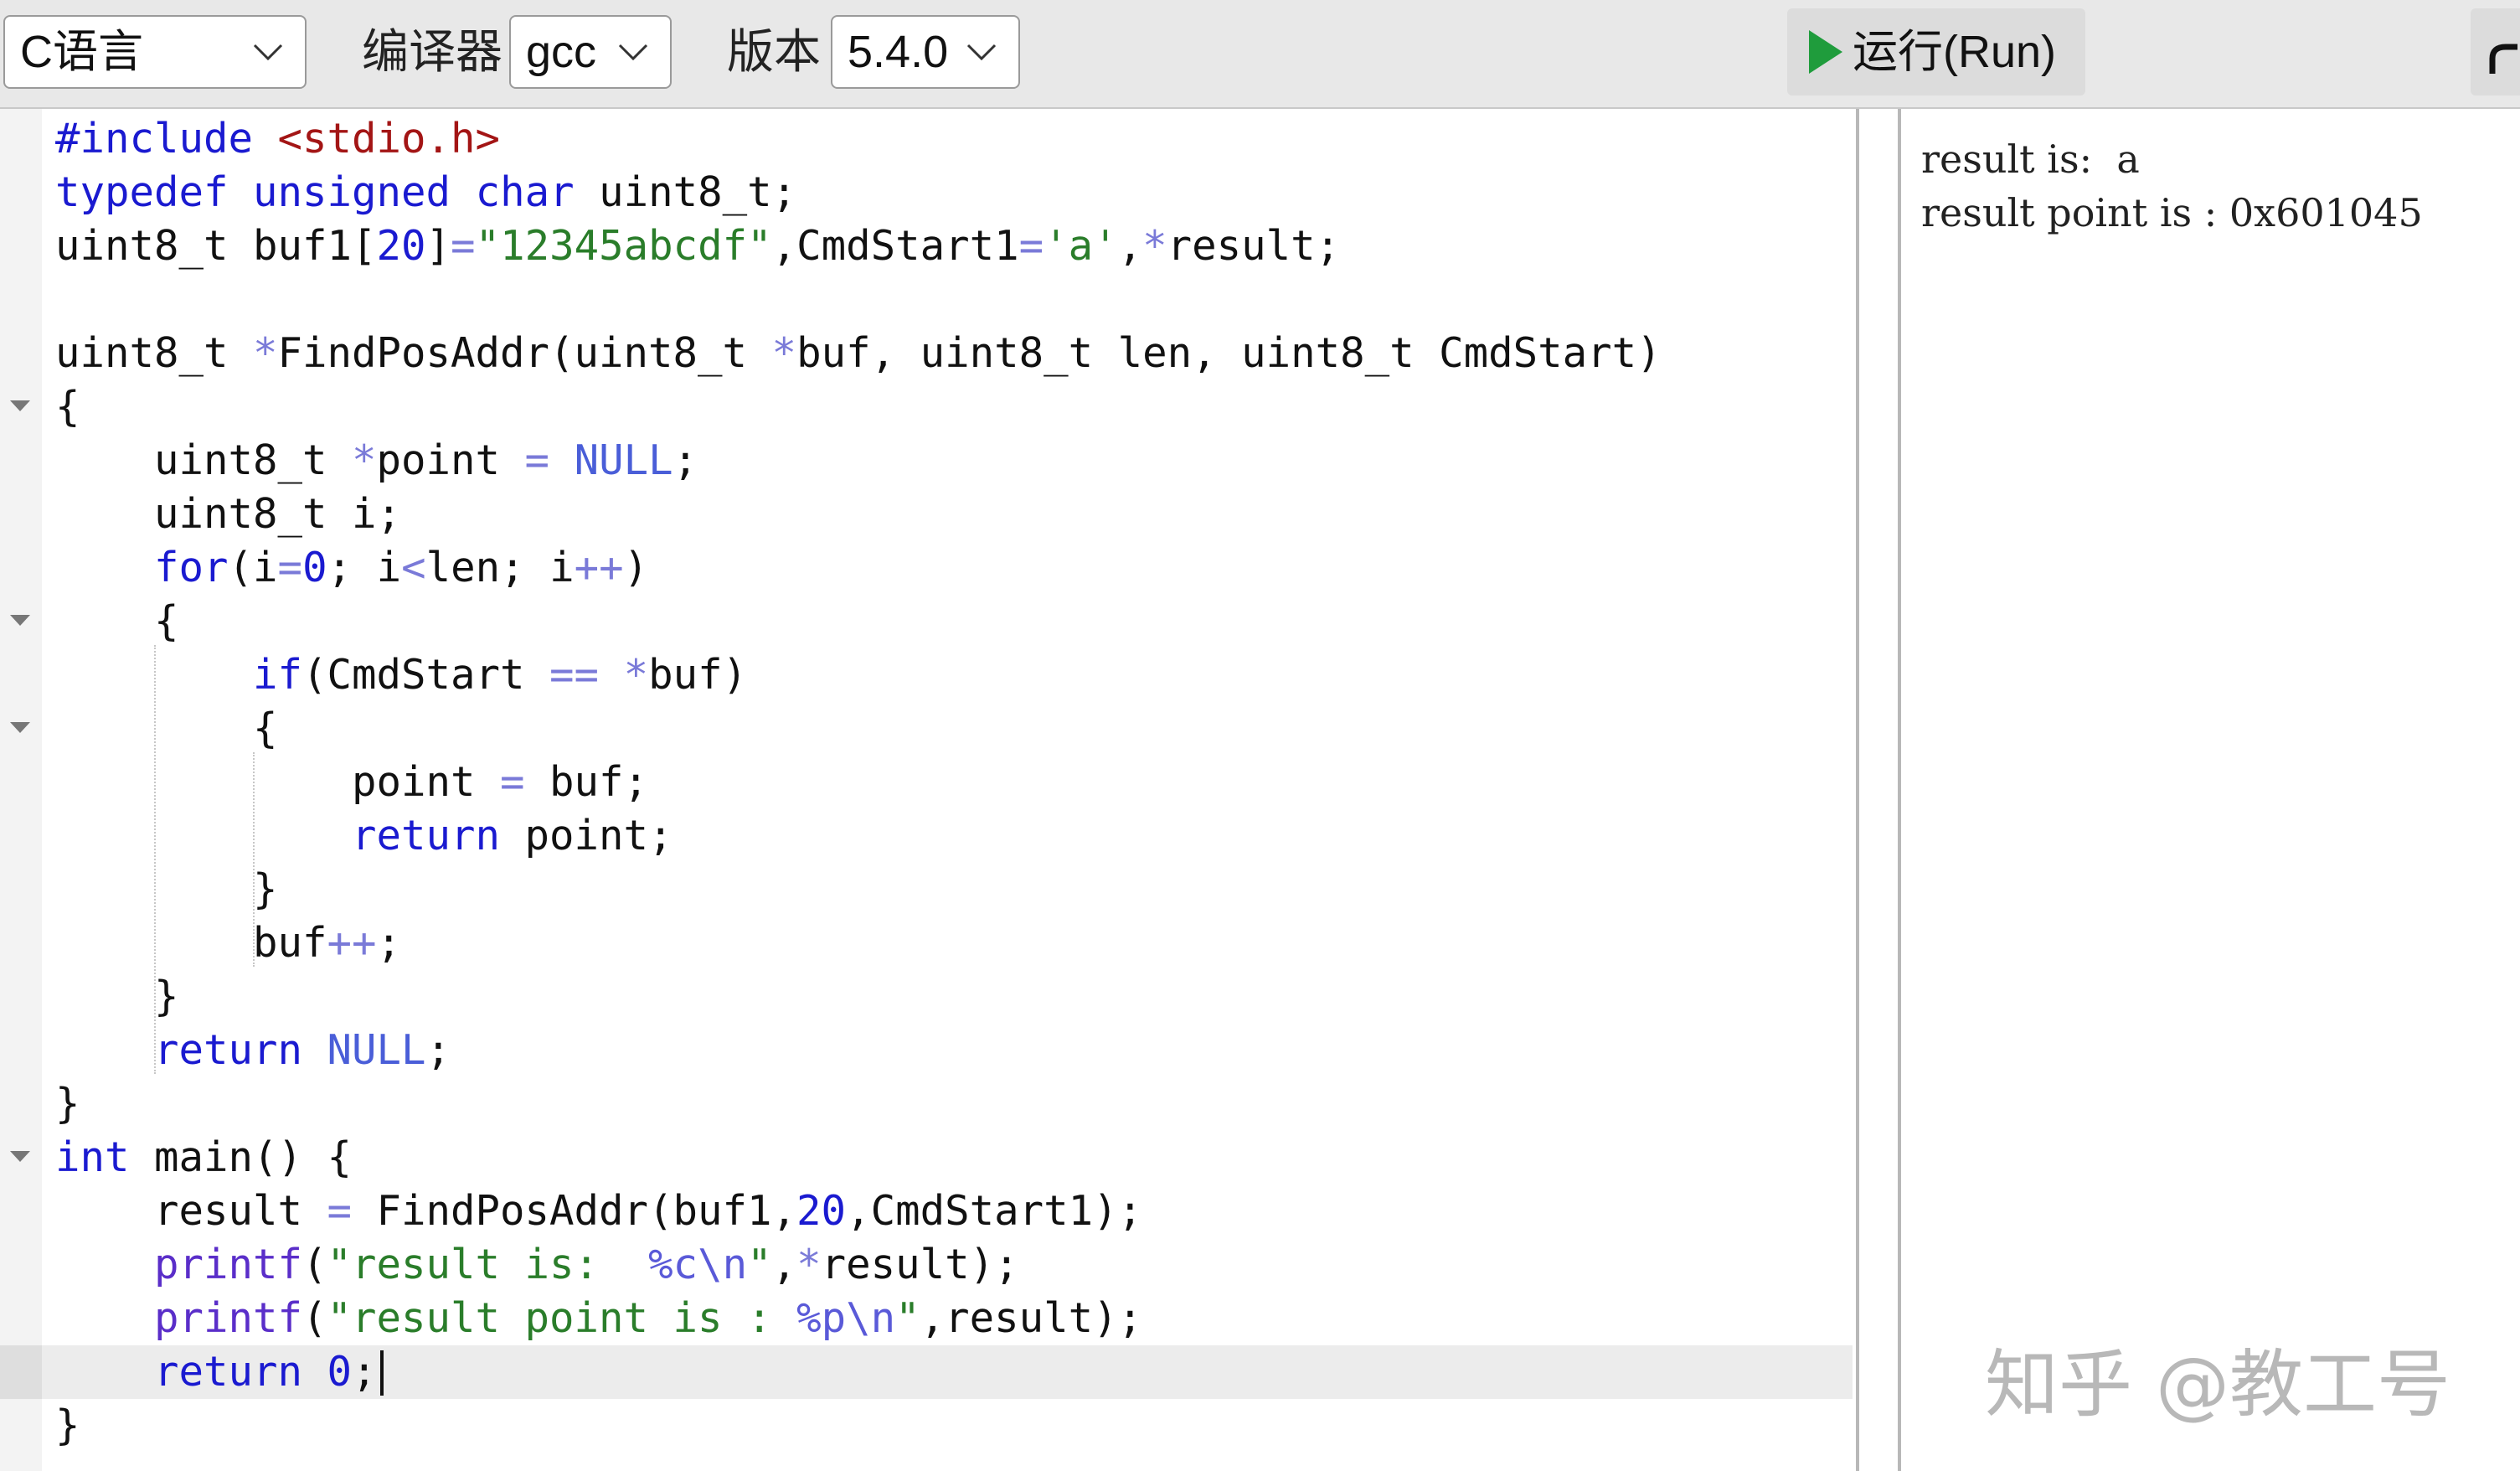 This screenshot has width=2520, height=1471. What do you see at coordinates (92, 1157) in the screenshot?
I see `code-token: int` at bounding box center [92, 1157].